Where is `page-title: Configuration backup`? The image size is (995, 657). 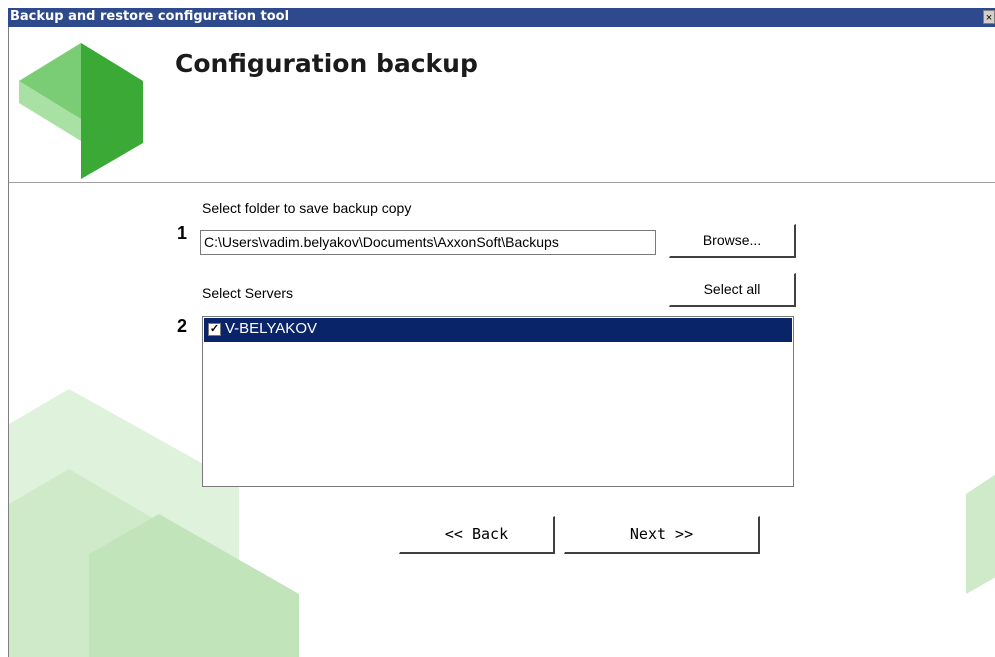
page-title: Configuration backup is located at coordinates (326, 63).